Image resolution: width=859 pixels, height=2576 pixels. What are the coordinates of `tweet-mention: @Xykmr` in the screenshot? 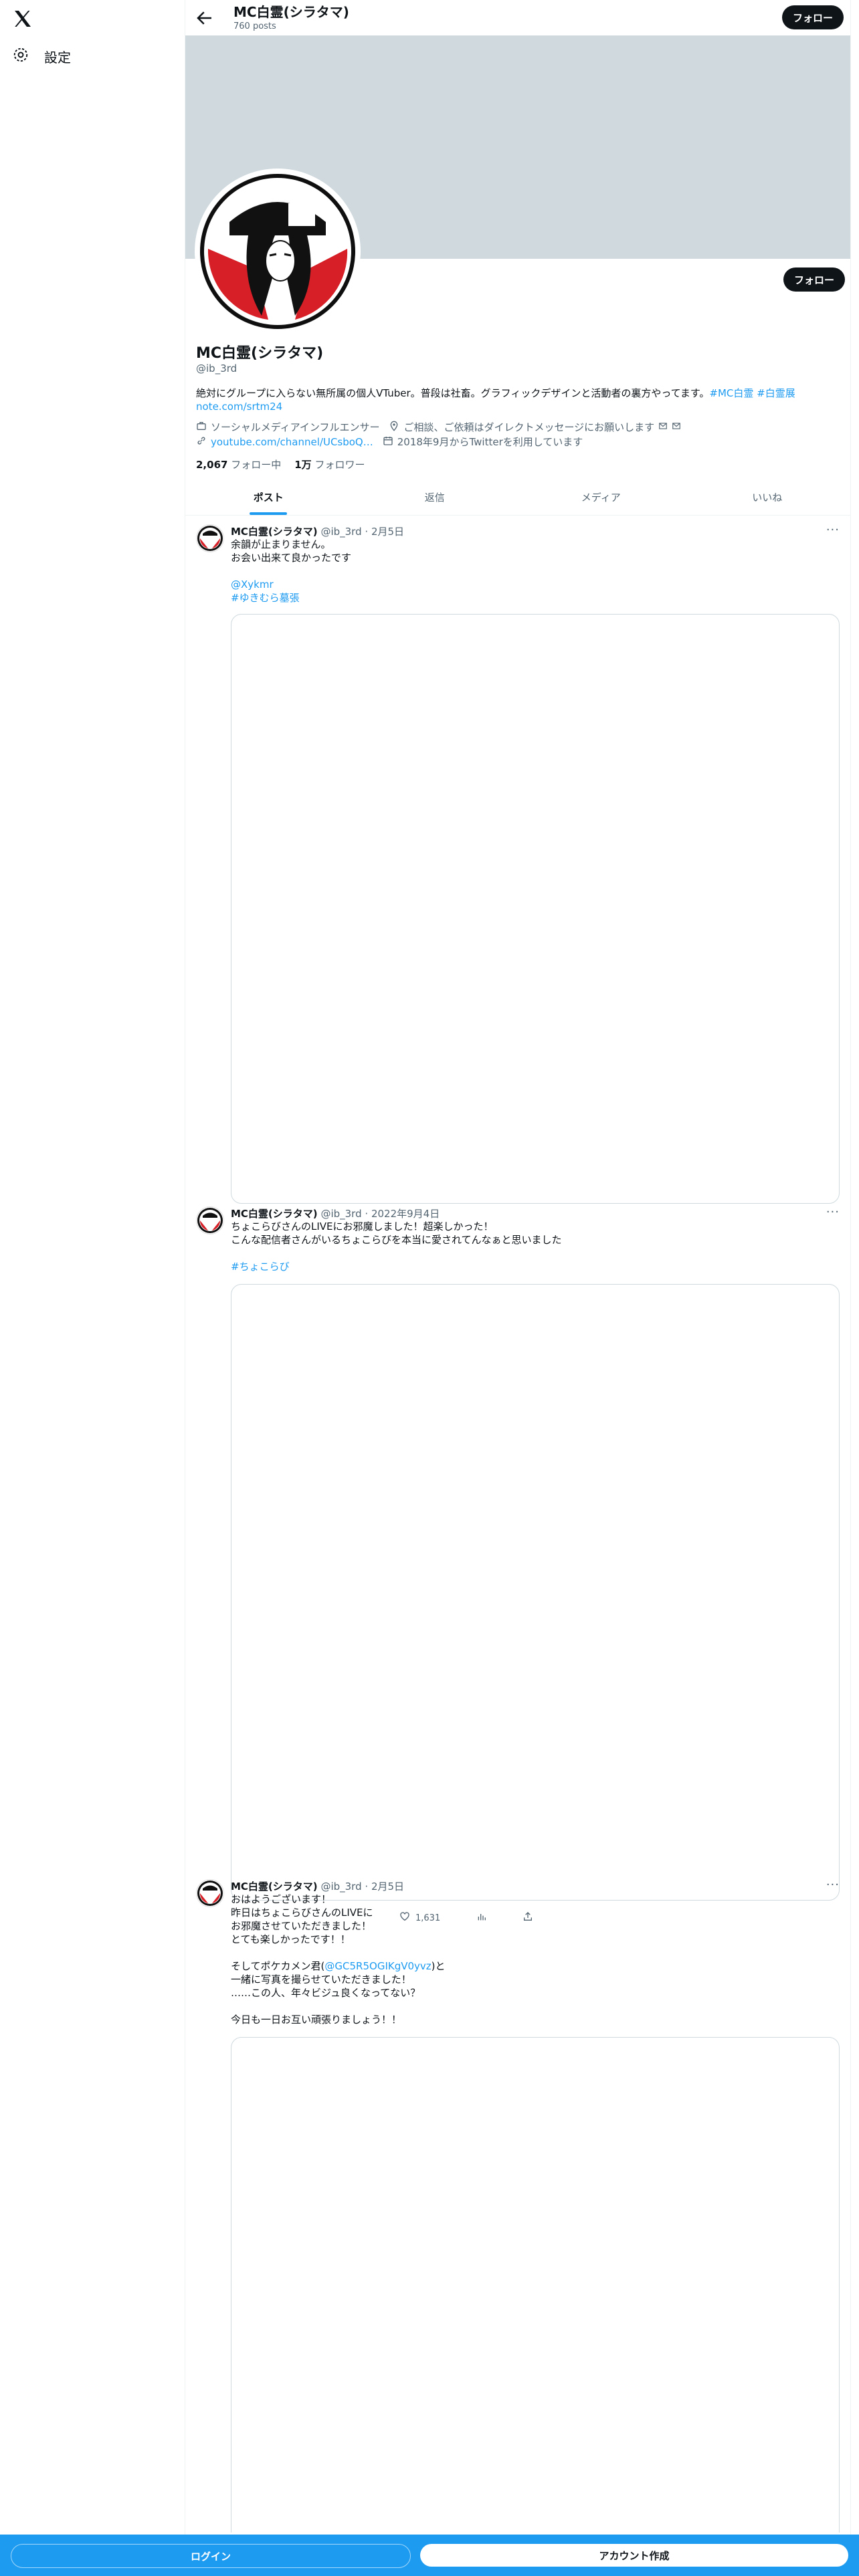 It's located at (532, 584).